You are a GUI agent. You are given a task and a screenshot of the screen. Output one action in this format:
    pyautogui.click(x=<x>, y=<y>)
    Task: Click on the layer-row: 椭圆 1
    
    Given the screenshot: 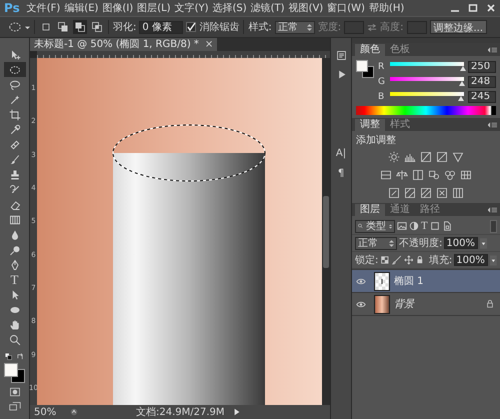 What is the action you would take?
    pyautogui.click(x=426, y=281)
    